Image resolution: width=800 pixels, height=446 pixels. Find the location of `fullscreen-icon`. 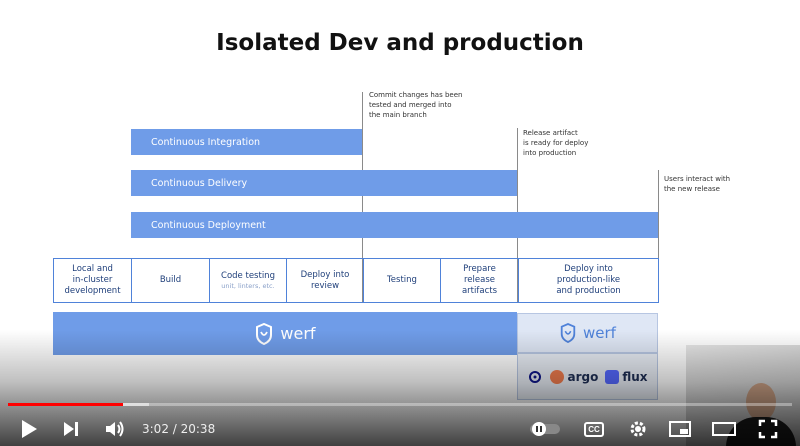

fullscreen-icon is located at coordinates (768, 429).